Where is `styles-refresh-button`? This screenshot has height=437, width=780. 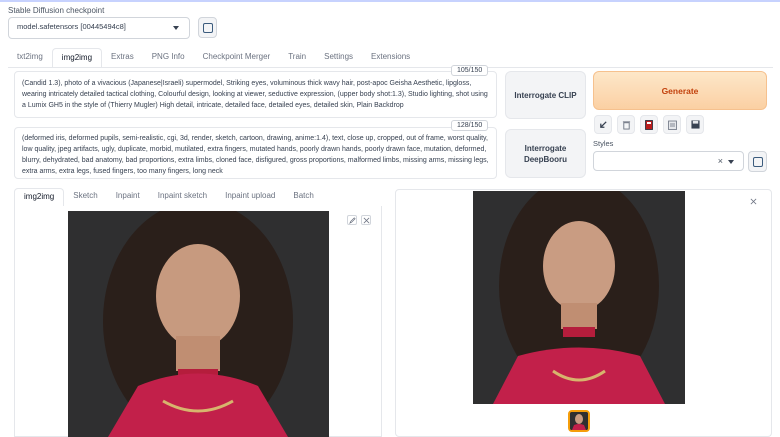 styles-refresh-button is located at coordinates (757, 161).